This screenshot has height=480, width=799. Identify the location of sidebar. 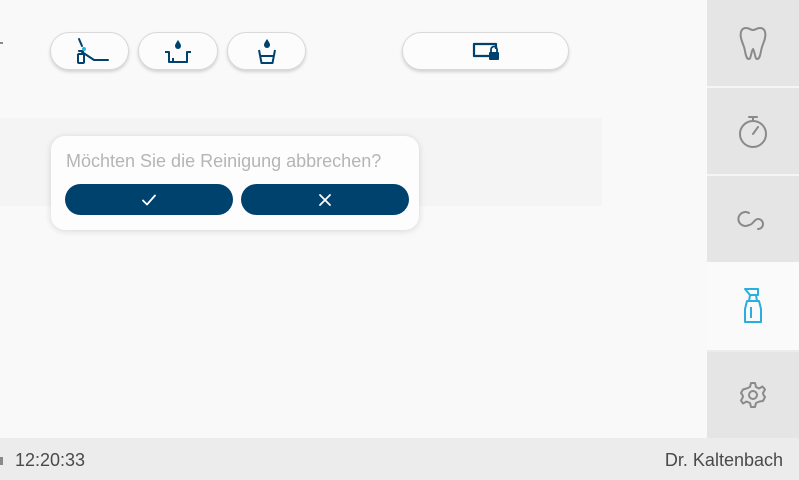
(753, 219).